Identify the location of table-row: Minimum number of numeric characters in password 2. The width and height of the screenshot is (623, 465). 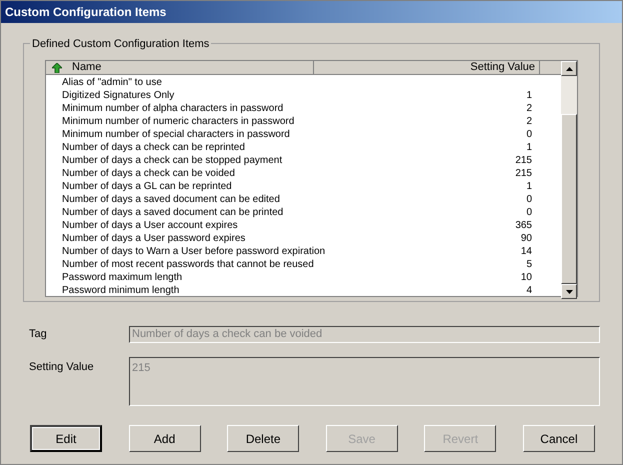
(303, 121).